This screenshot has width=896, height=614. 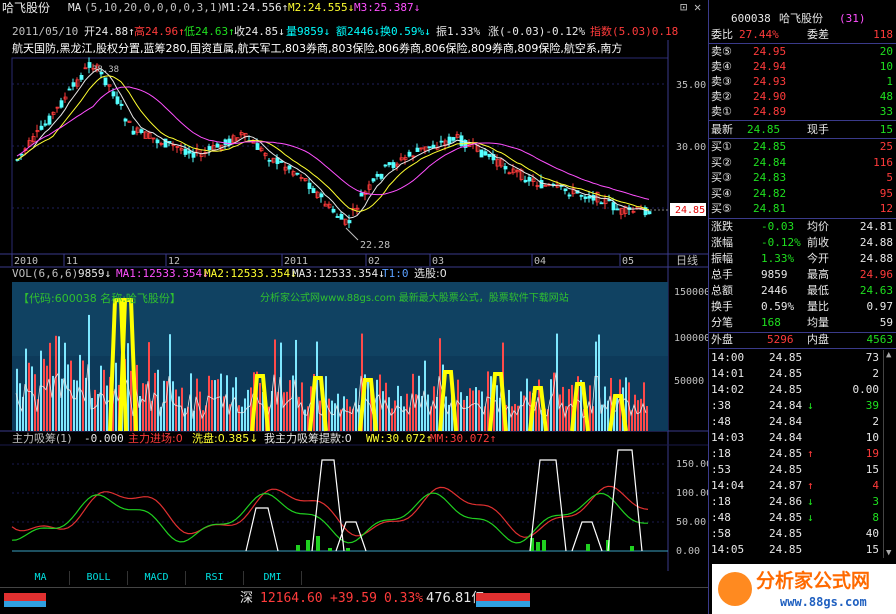 What do you see at coordinates (728, 485) in the screenshot?
I see `tick-time: 14:04` at bounding box center [728, 485].